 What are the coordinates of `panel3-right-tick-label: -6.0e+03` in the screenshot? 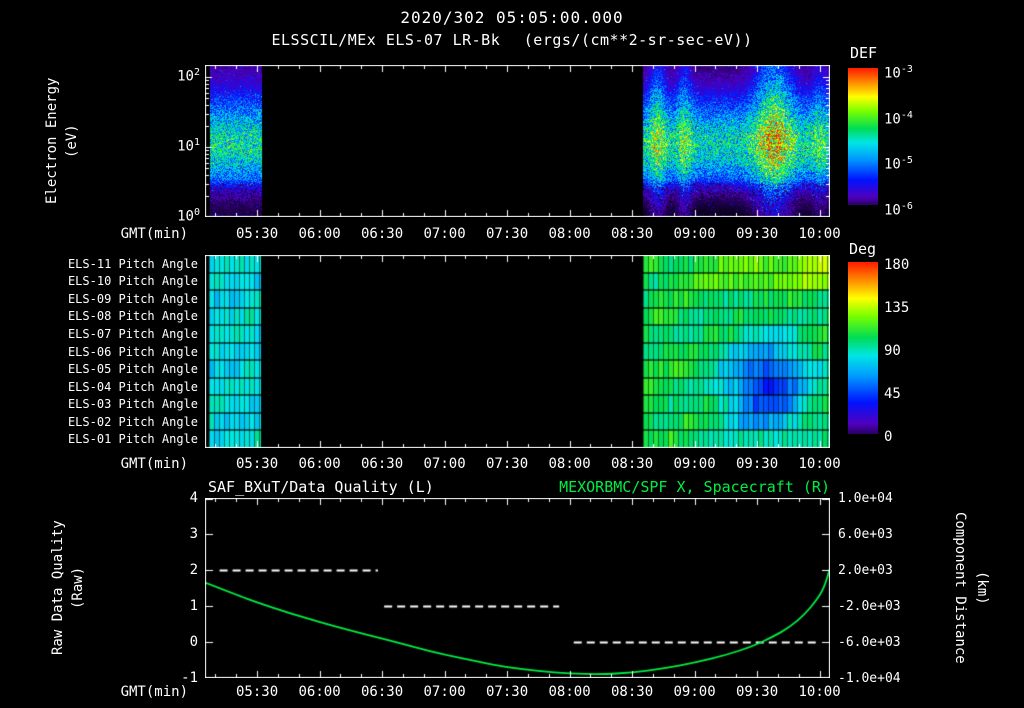 It's located at (869, 642).